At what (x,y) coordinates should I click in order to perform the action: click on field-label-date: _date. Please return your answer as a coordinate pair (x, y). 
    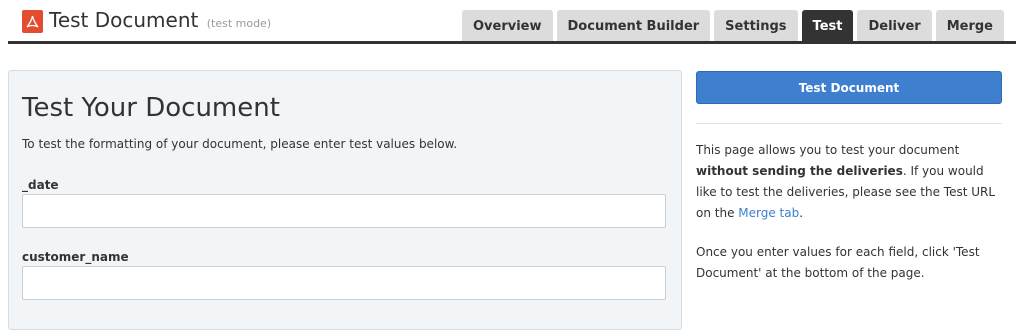
    Looking at the image, I should click on (40, 185).